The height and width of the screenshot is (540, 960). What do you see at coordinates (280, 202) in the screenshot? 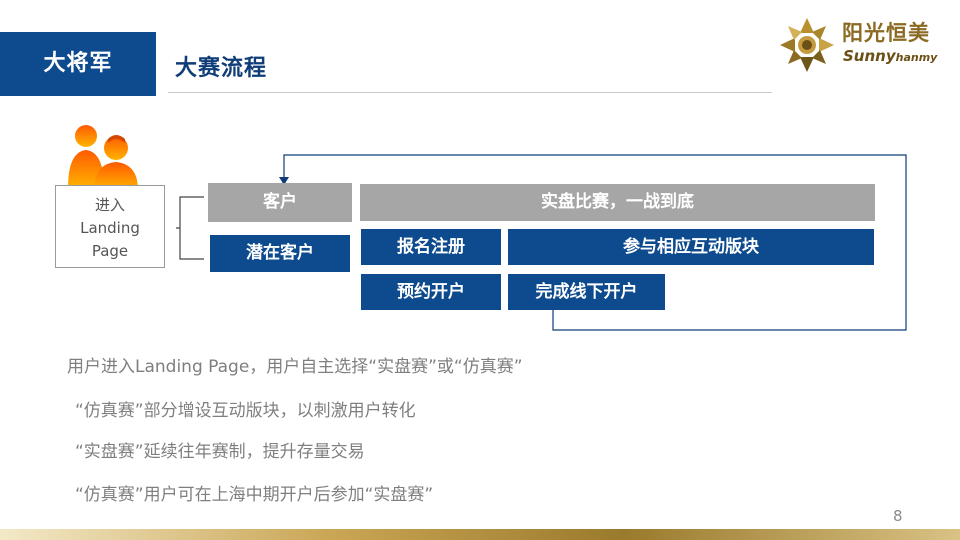
I see `customer-box: 客户` at bounding box center [280, 202].